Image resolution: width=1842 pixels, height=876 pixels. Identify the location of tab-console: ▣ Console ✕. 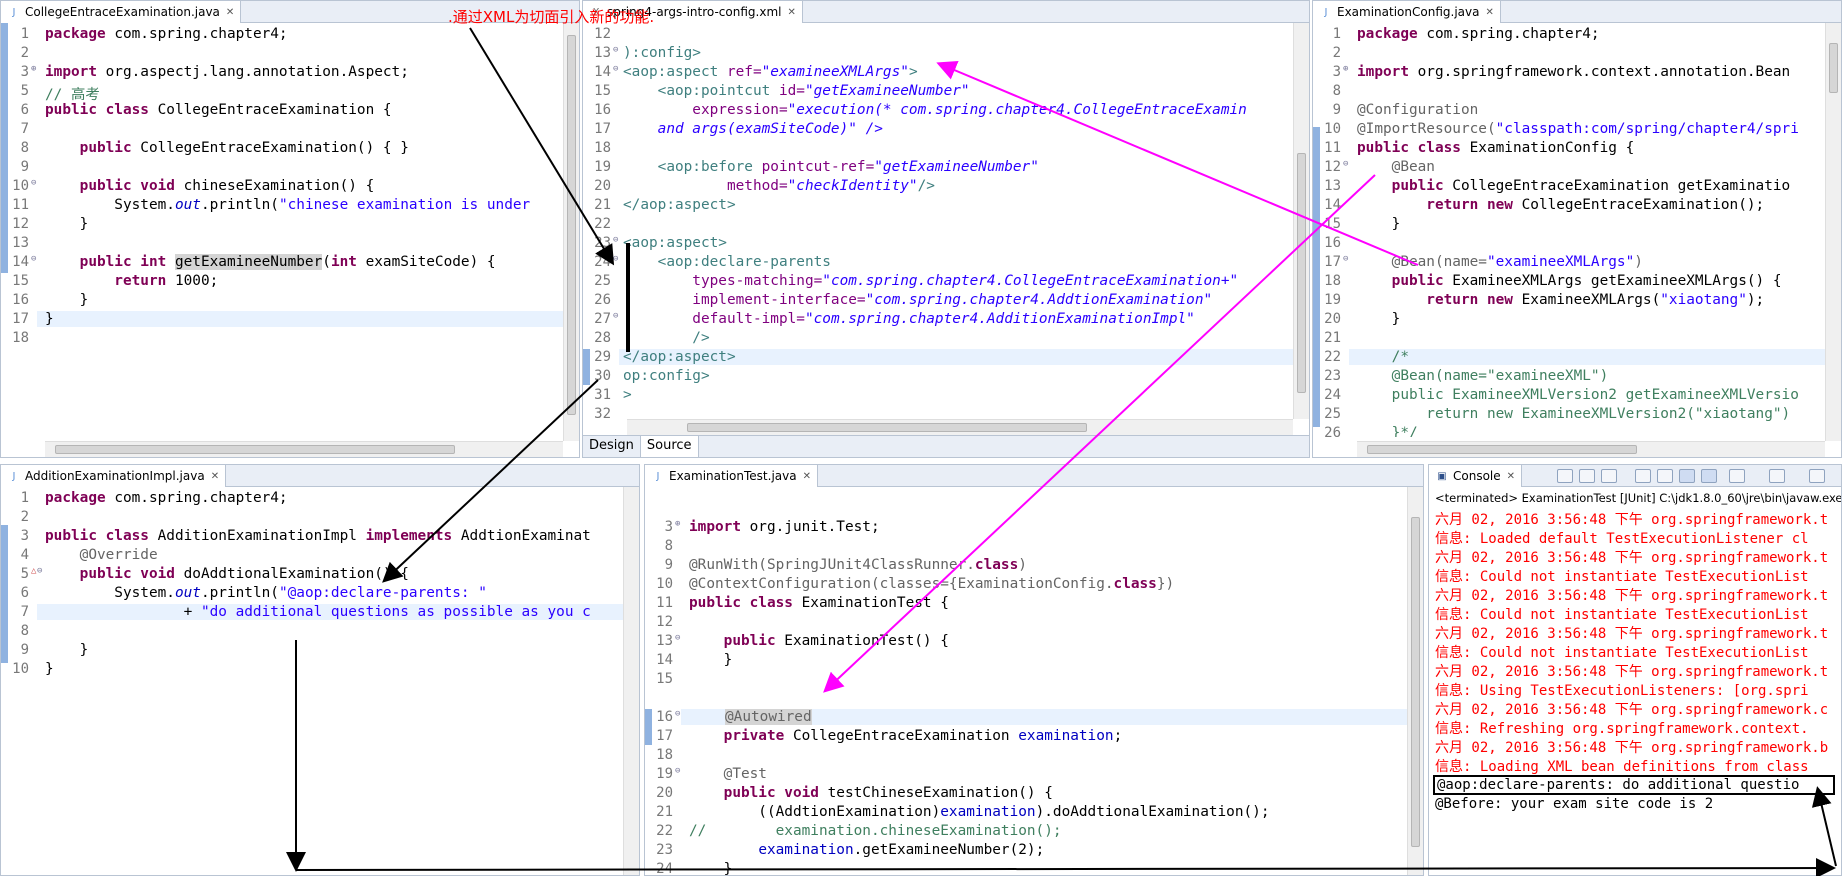
(1476, 476).